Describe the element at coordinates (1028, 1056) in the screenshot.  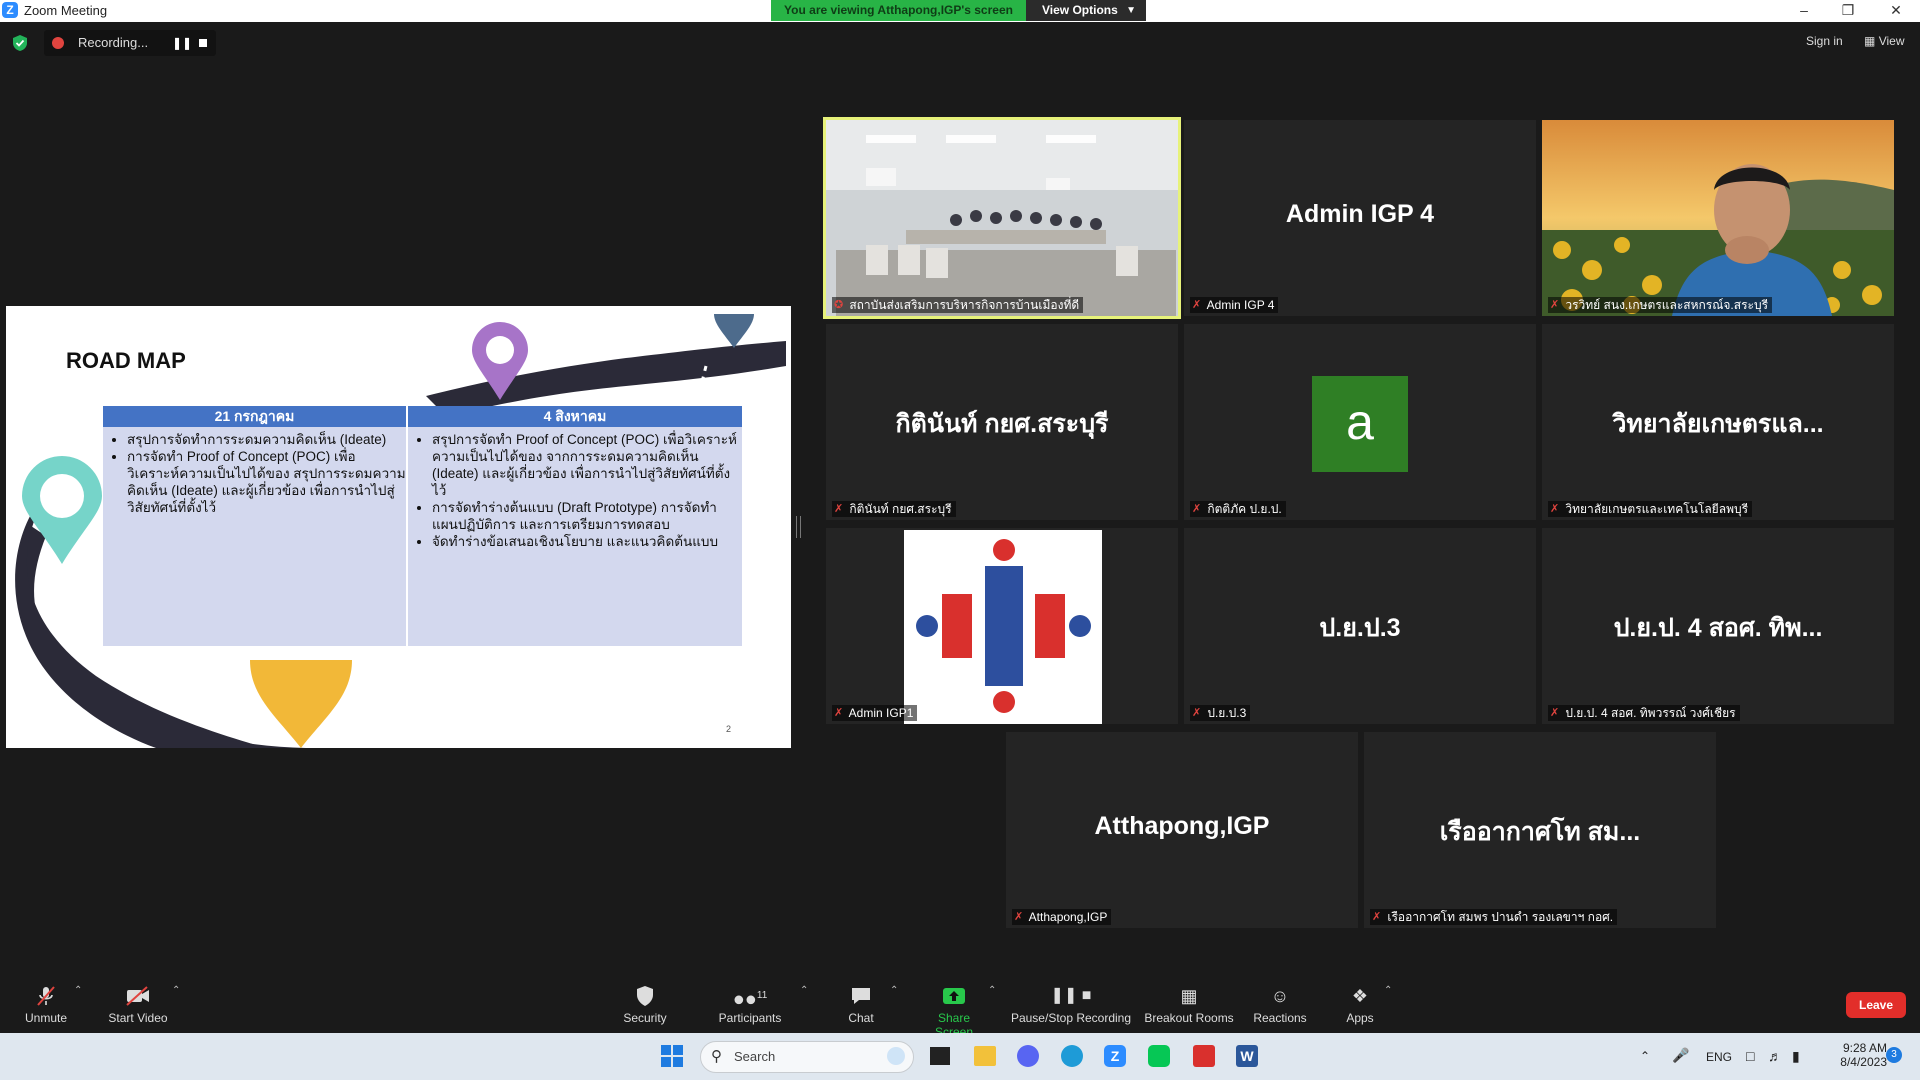
I see `discord-icon` at that location.